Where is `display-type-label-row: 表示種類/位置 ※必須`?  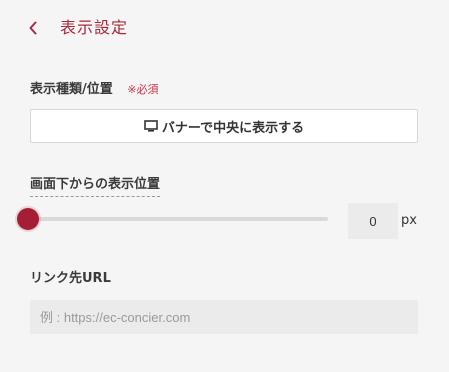
display-type-label-row: 表示種類/位置 ※必須 is located at coordinates (94, 90).